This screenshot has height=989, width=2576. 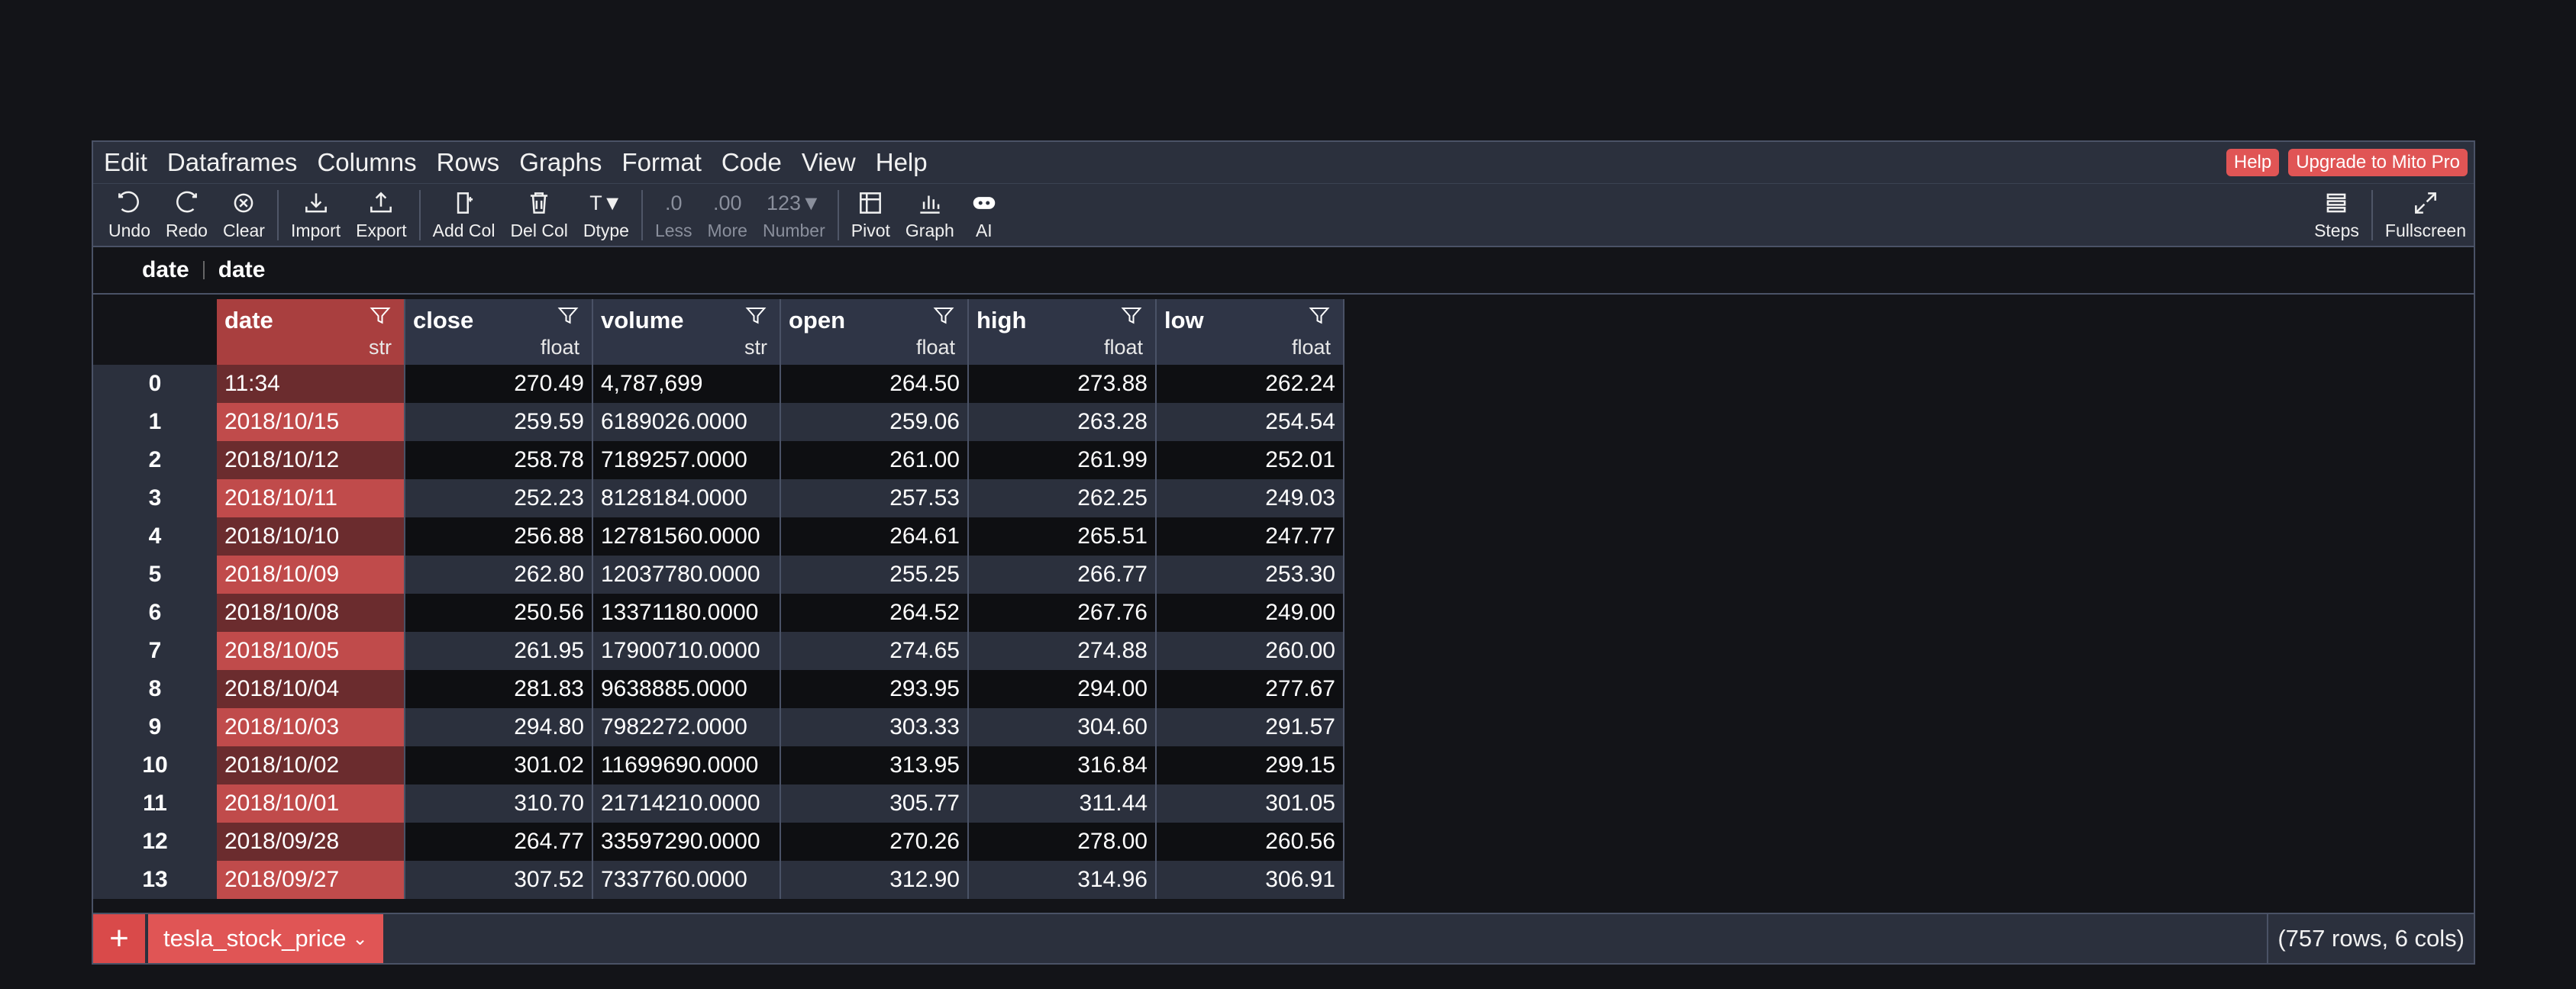 I want to click on column-header-volume: volume str, so click(x=686, y=332).